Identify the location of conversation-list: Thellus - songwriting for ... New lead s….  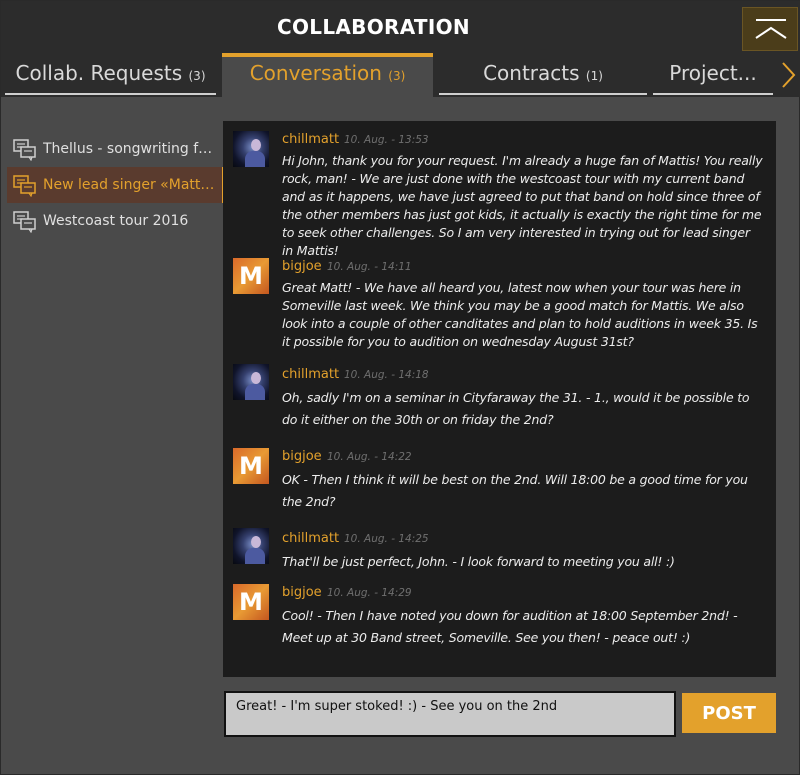
(116, 180).